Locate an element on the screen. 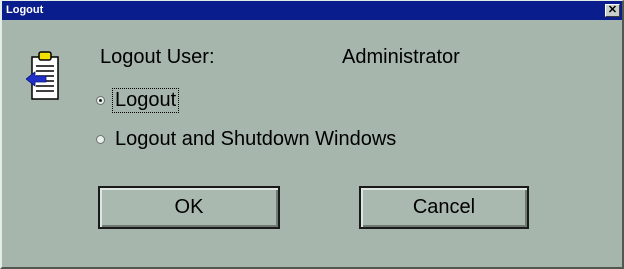  window-title: Logout is located at coordinates (25, 10).